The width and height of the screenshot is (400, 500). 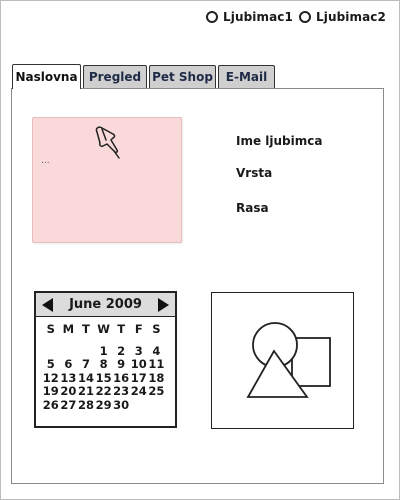 What do you see at coordinates (86, 364) in the screenshot?
I see `calendar-day: 7` at bounding box center [86, 364].